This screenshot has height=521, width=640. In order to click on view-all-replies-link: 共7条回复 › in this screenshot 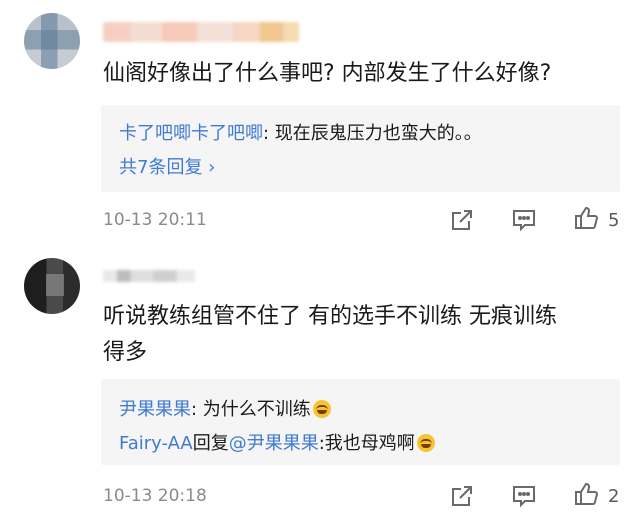, I will do `click(167, 166)`.